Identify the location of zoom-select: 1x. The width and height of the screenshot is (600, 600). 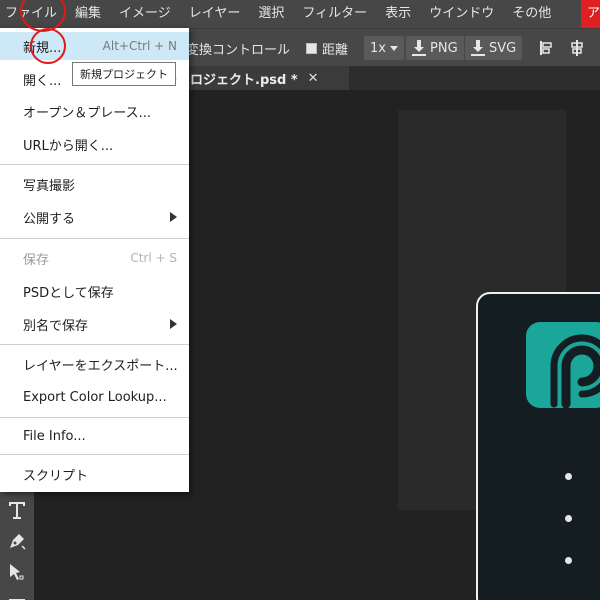
(384, 48).